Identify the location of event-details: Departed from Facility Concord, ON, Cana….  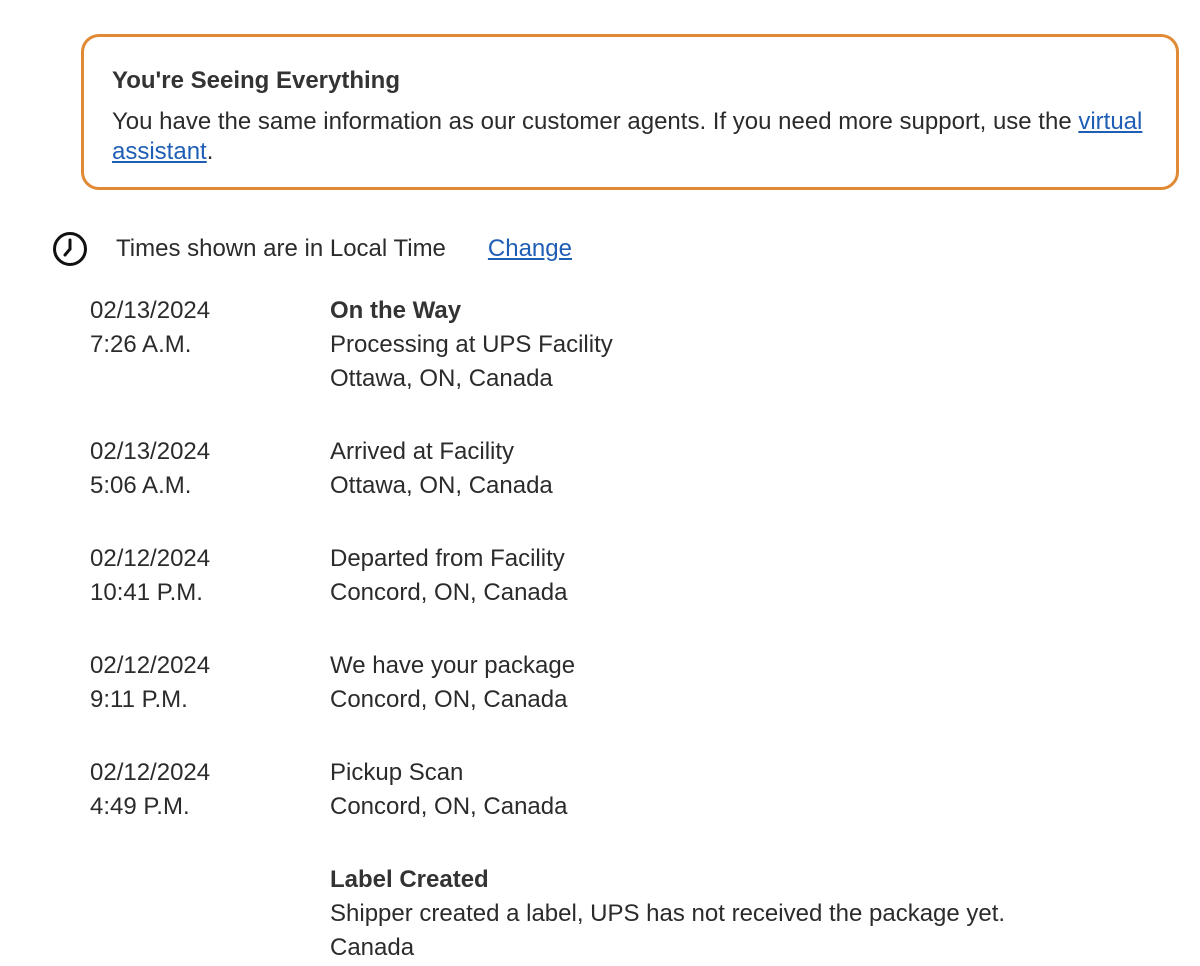
(750, 576).